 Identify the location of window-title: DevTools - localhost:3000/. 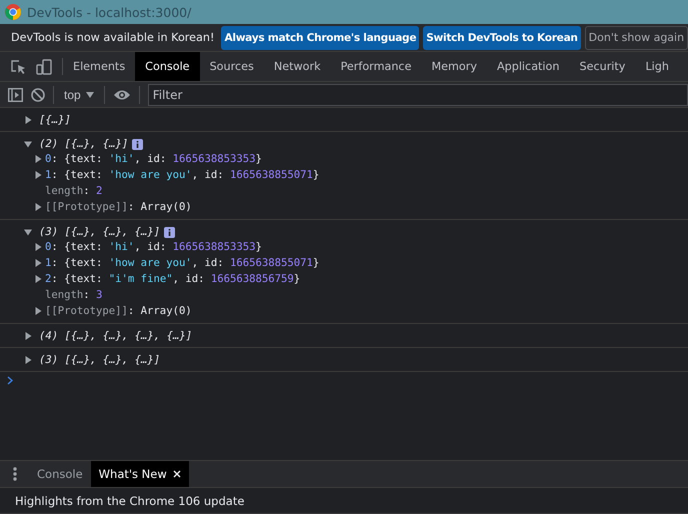
(109, 12).